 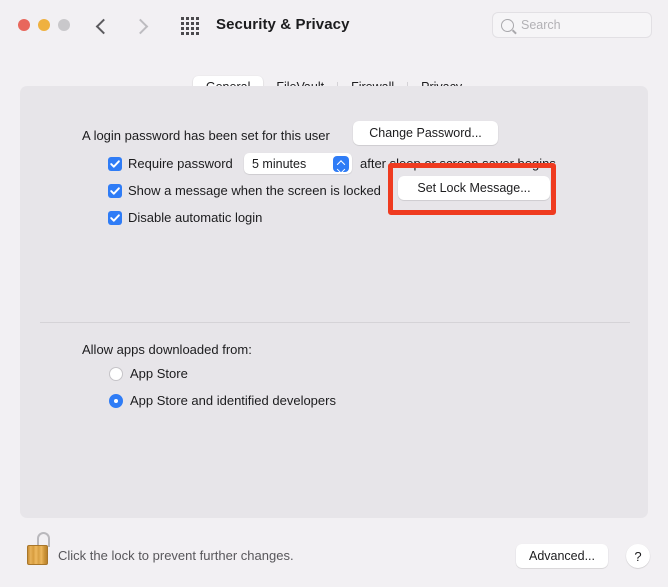 I want to click on search-placeholder: Search, so click(x=541, y=25).